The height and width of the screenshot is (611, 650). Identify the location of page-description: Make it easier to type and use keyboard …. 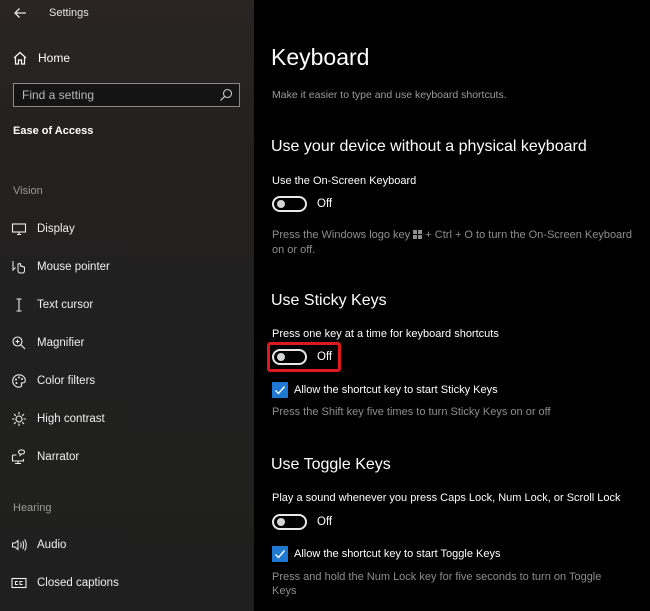
(389, 95).